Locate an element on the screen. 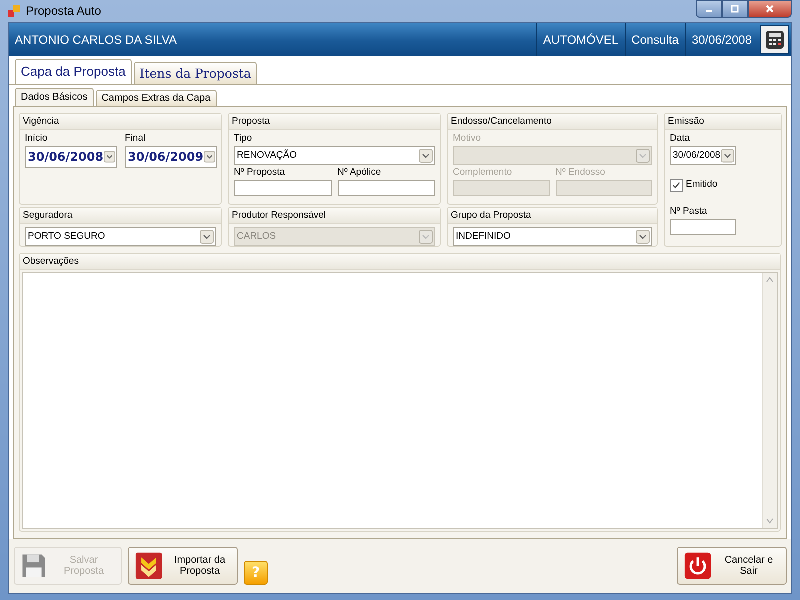 This screenshot has width=800, height=600. group-title: Vigência is located at coordinates (120, 122).